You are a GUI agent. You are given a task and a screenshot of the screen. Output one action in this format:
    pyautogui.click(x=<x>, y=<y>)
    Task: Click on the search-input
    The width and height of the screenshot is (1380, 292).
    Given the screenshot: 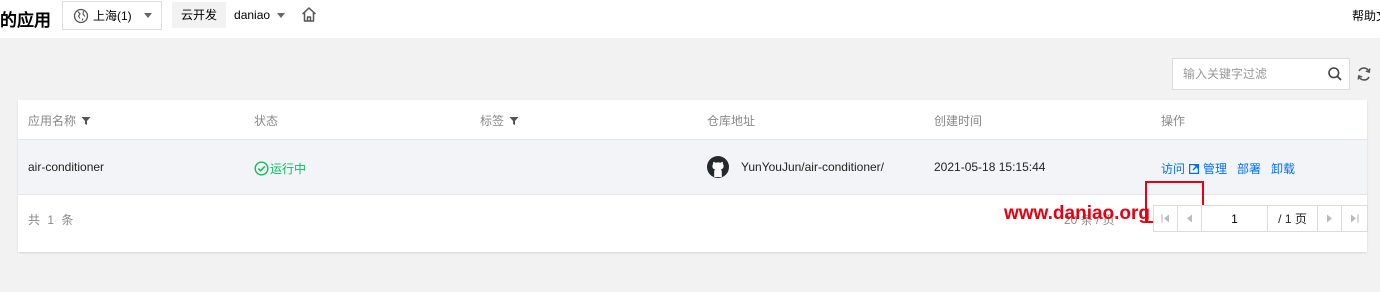 What is the action you would take?
    pyautogui.click(x=1253, y=74)
    